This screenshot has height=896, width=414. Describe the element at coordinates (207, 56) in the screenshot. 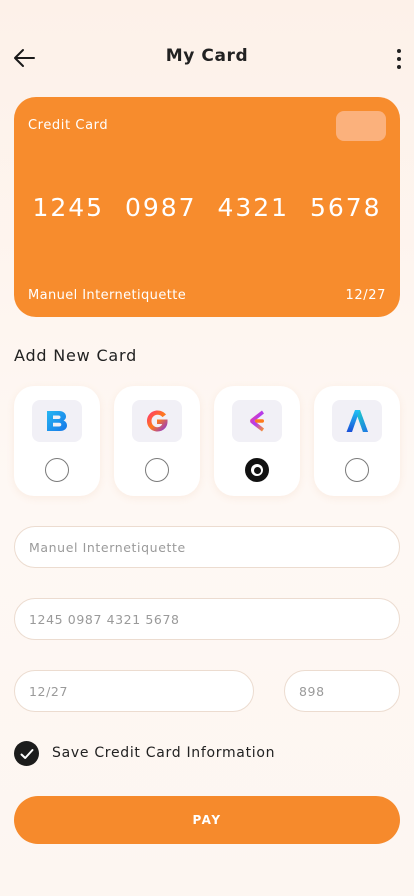

I see `page-title: My Card` at that location.